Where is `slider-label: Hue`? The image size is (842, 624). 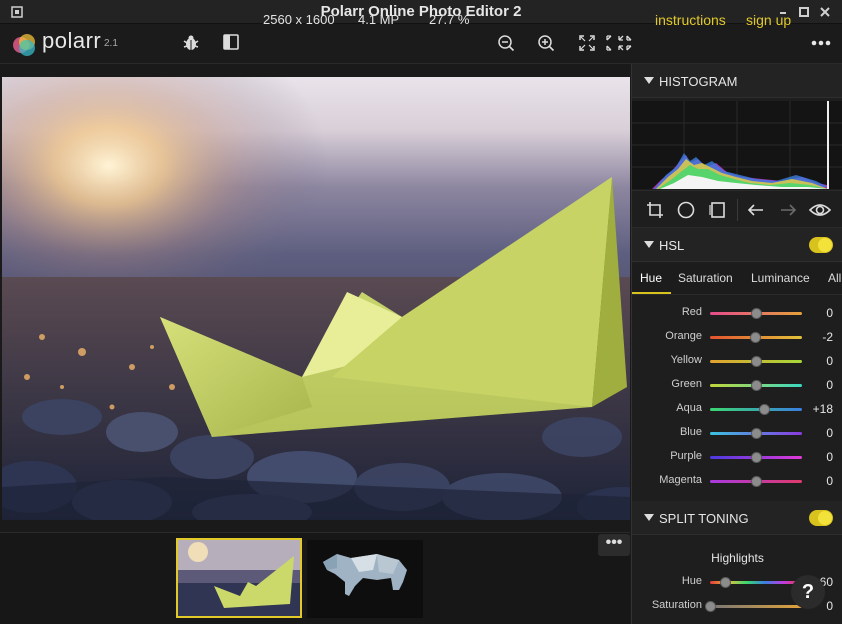 slider-label: Hue is located at coordinates (691, 581).